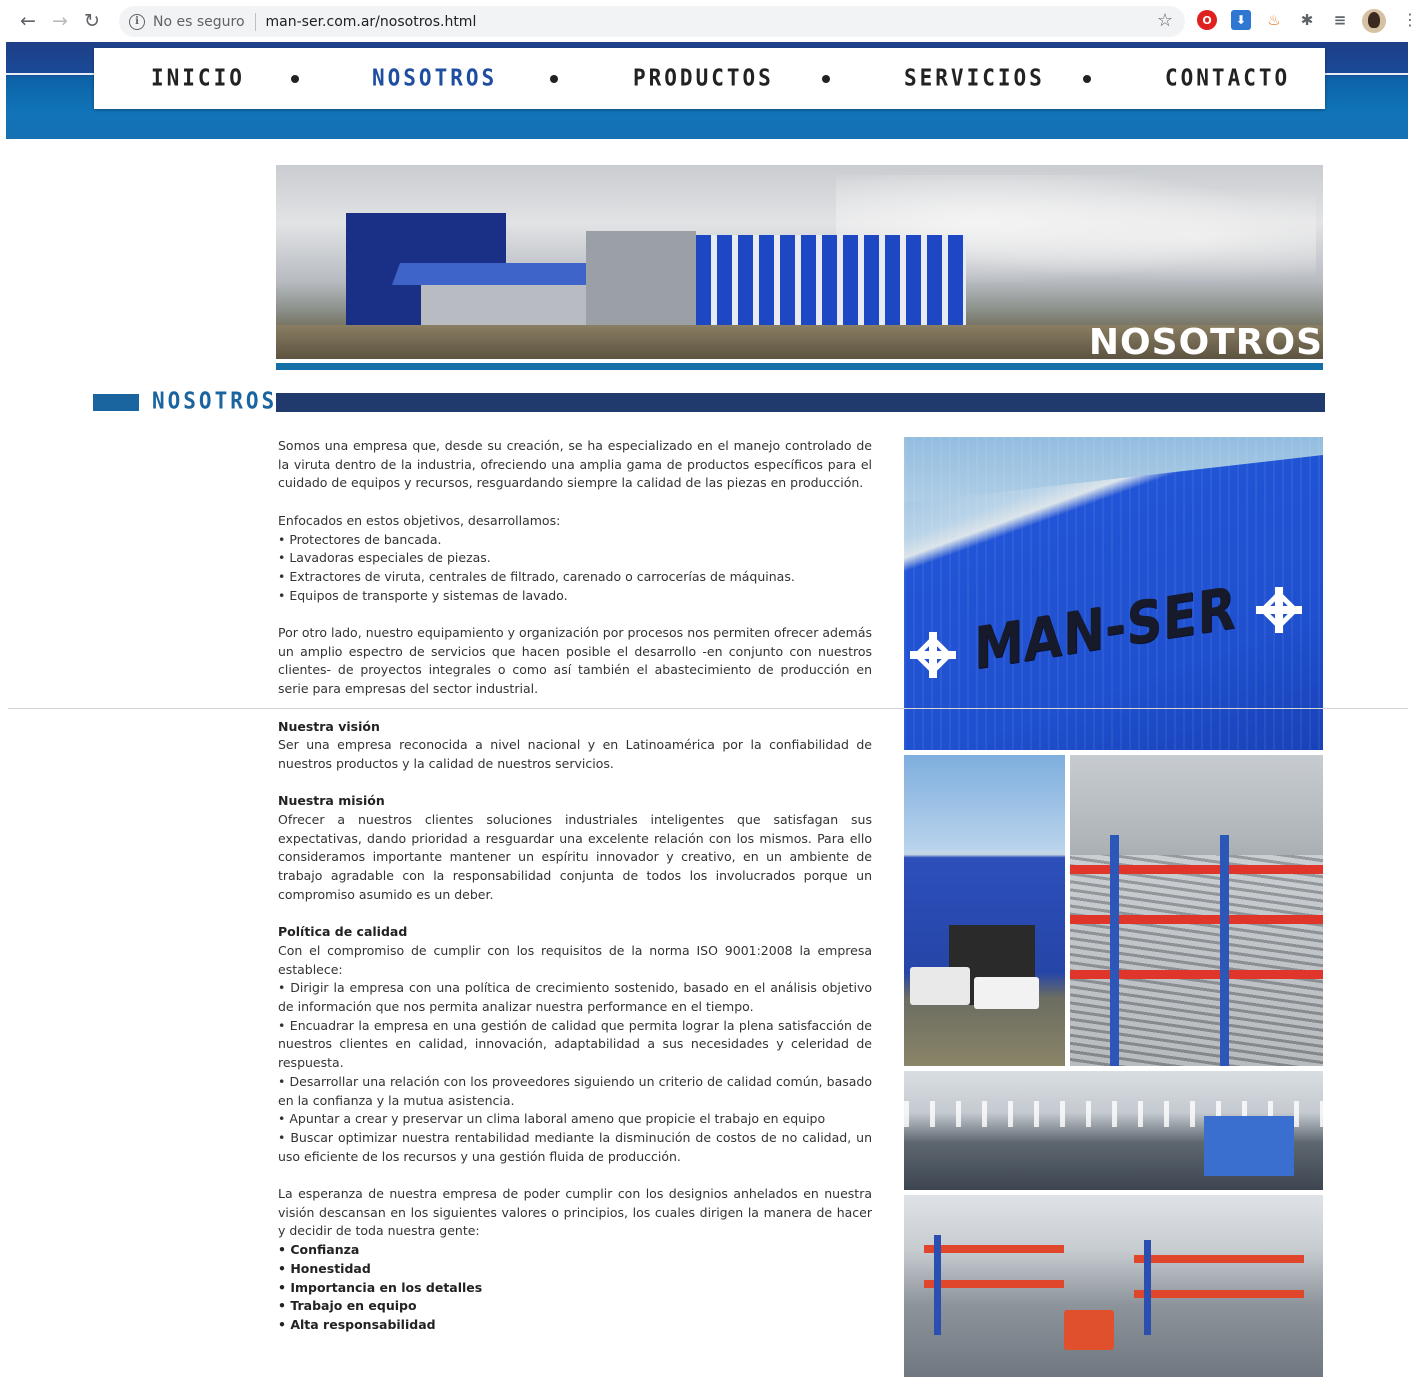 The width and height of the screenshot is (1414, 1377). What do you see at coordinates (343, 932) in the screenshot?
I see `quality-heading: Política de calidad` at bounding box center [343, 932].